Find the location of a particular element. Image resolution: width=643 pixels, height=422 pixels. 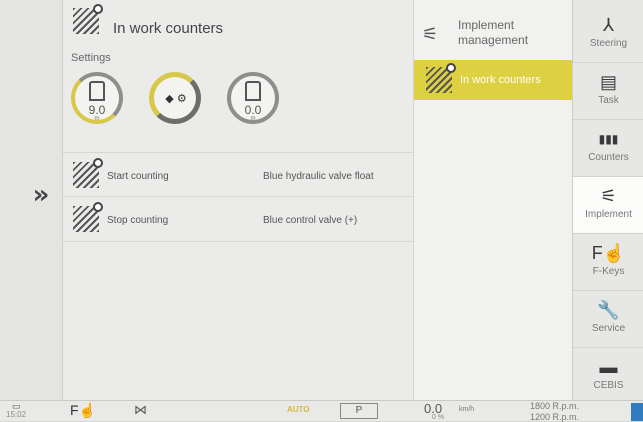

distance-dial: 0.0 m is located at coordinates (253, 98).